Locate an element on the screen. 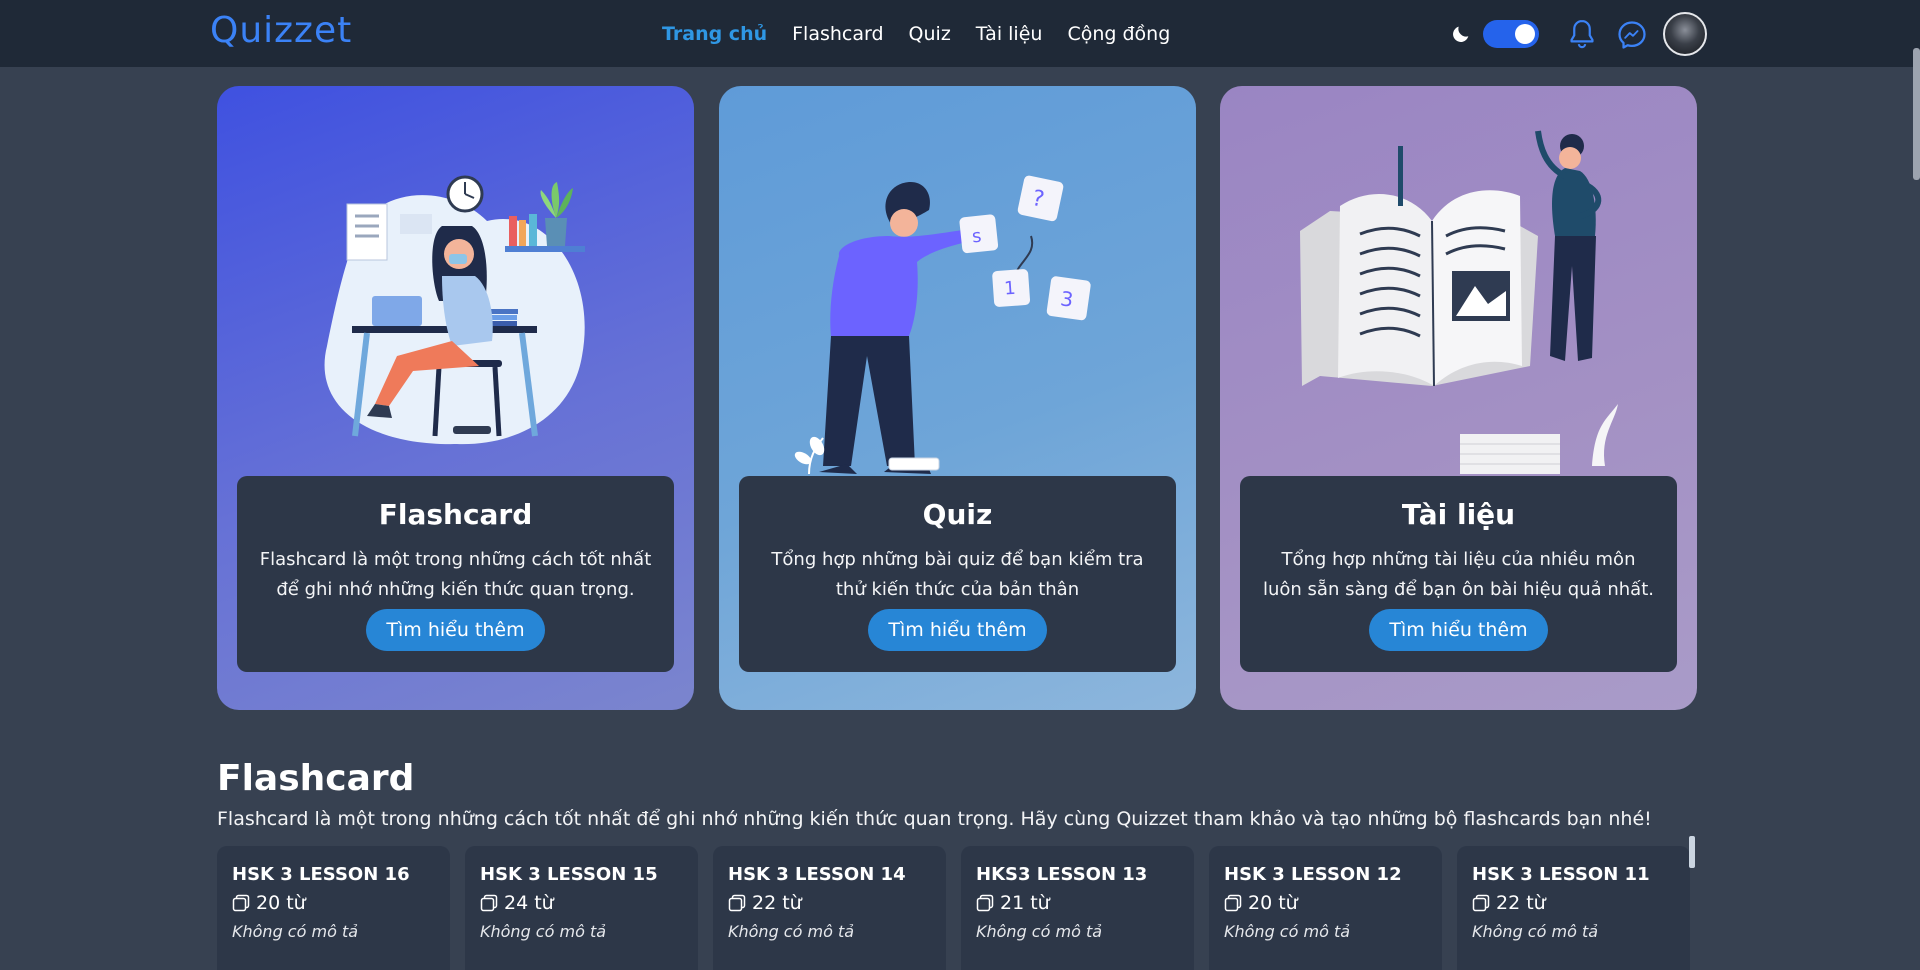 Image resolution: width=1920 pixels, height=970 pixels. deck-card: HSK 3 LESSON 15 24 từ Không có mô tả is located at coordinates (581, 908).